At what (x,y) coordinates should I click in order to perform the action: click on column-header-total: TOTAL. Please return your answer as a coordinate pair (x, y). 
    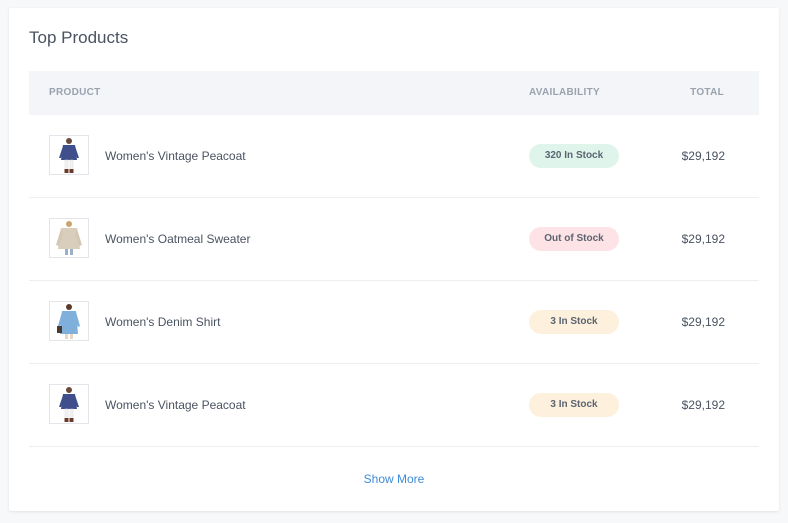
    Looking at the image, I should click on (707, 93).